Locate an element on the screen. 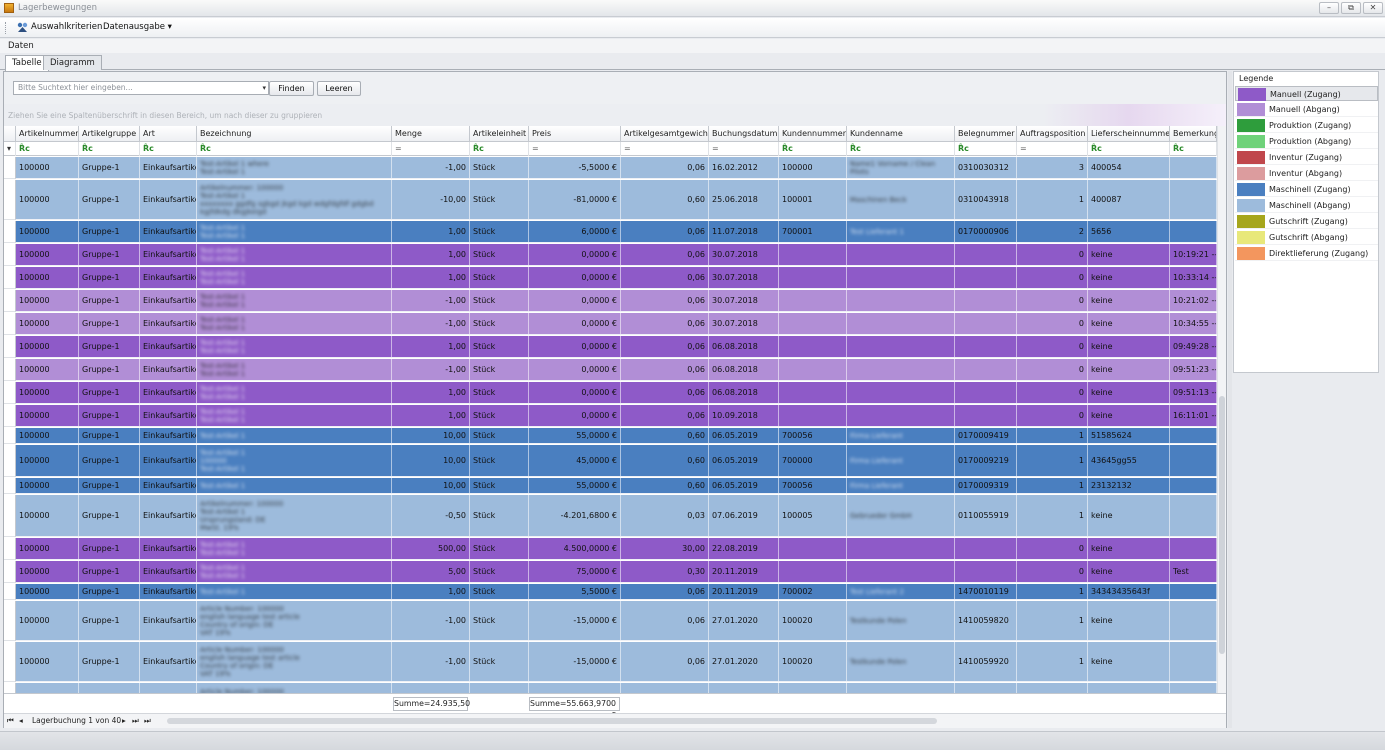  legend-item: Manuell (Zugang) is located at coordinates (1306, 93).